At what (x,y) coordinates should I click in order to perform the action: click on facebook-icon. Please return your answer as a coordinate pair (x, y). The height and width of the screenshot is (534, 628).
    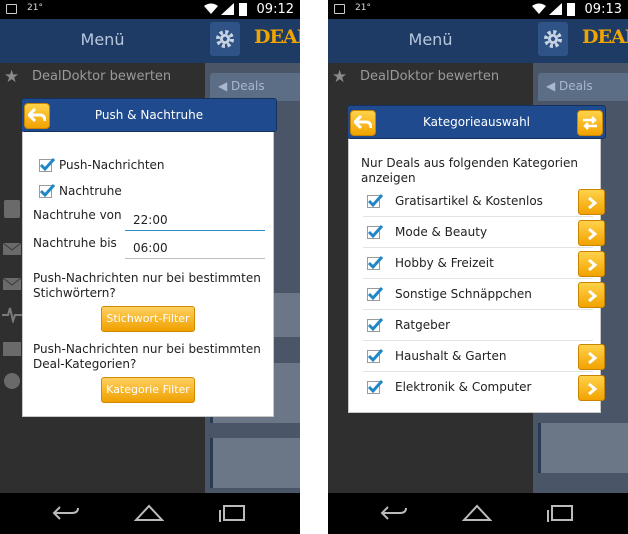
    Looking at the image, I should click on (12, 209).